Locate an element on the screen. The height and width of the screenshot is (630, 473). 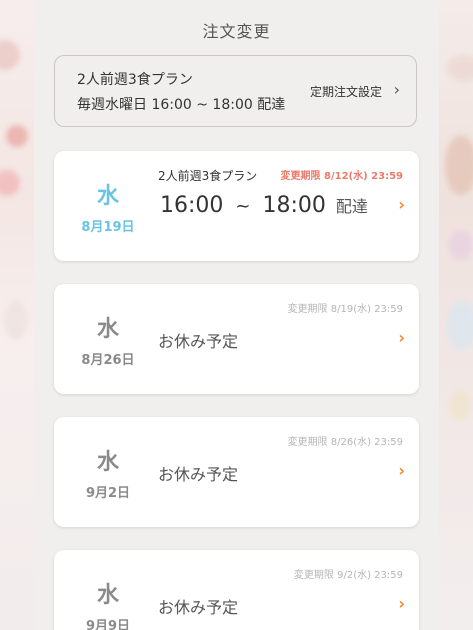
delivery-date: 9月2日 is located at coordinates (108, 493).